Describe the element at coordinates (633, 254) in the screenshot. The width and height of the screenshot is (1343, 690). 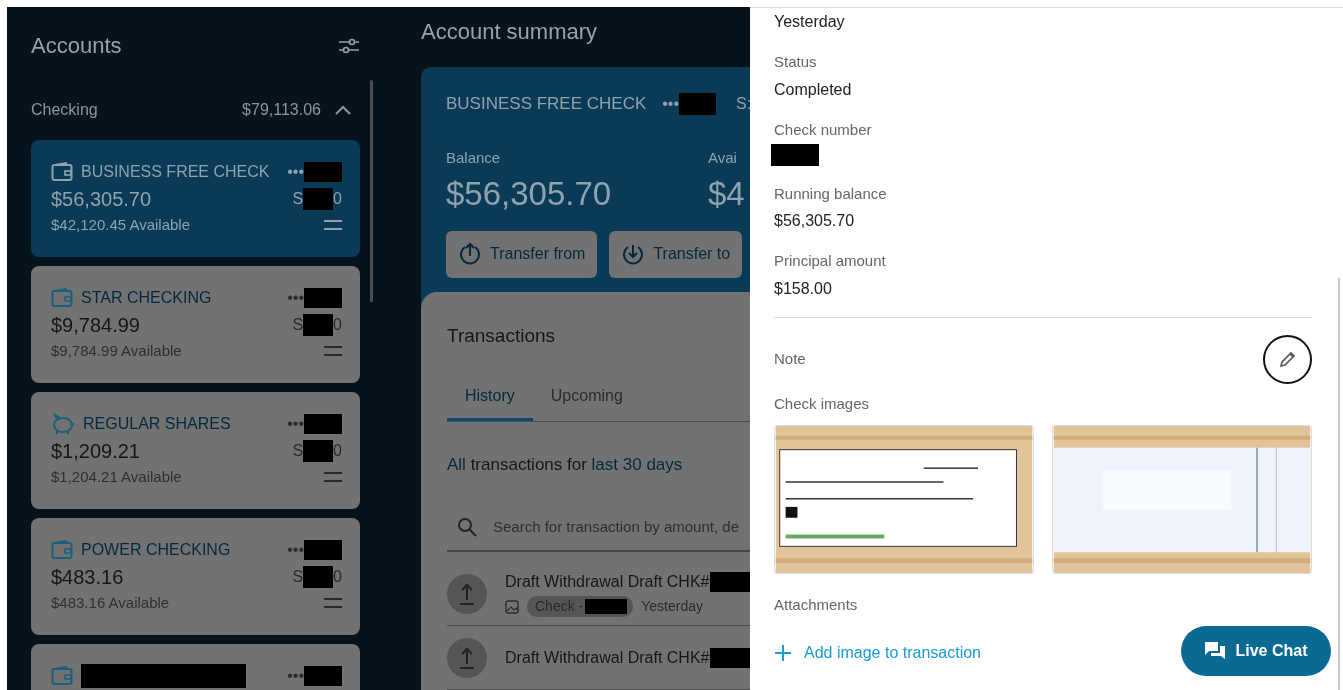
I see `download-icon` at that location.